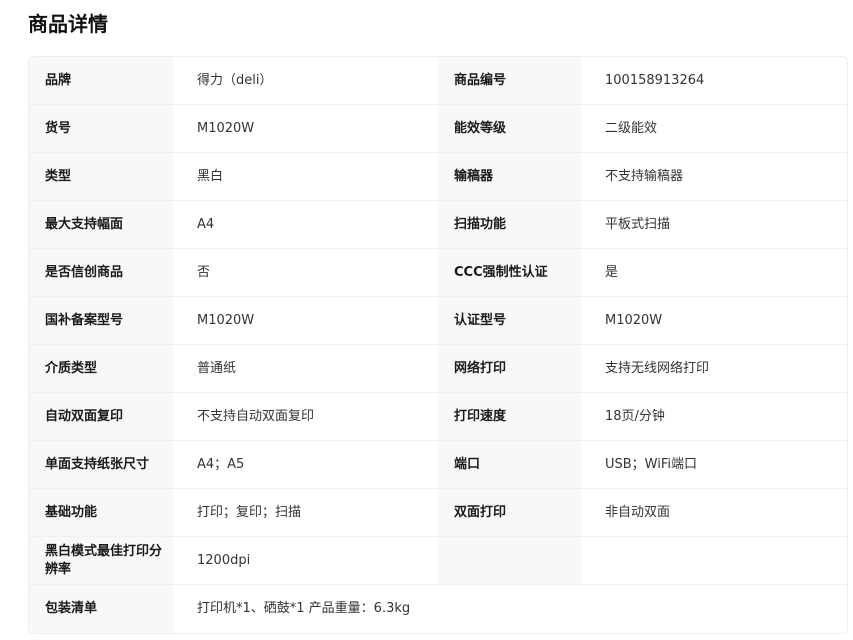 This screenshot has height=640, width=853. What do you see at coordinates (305, 560) in the screenshot?
I see `spec-value-resolution: 1200dpi` at bounding box center [305, 560].